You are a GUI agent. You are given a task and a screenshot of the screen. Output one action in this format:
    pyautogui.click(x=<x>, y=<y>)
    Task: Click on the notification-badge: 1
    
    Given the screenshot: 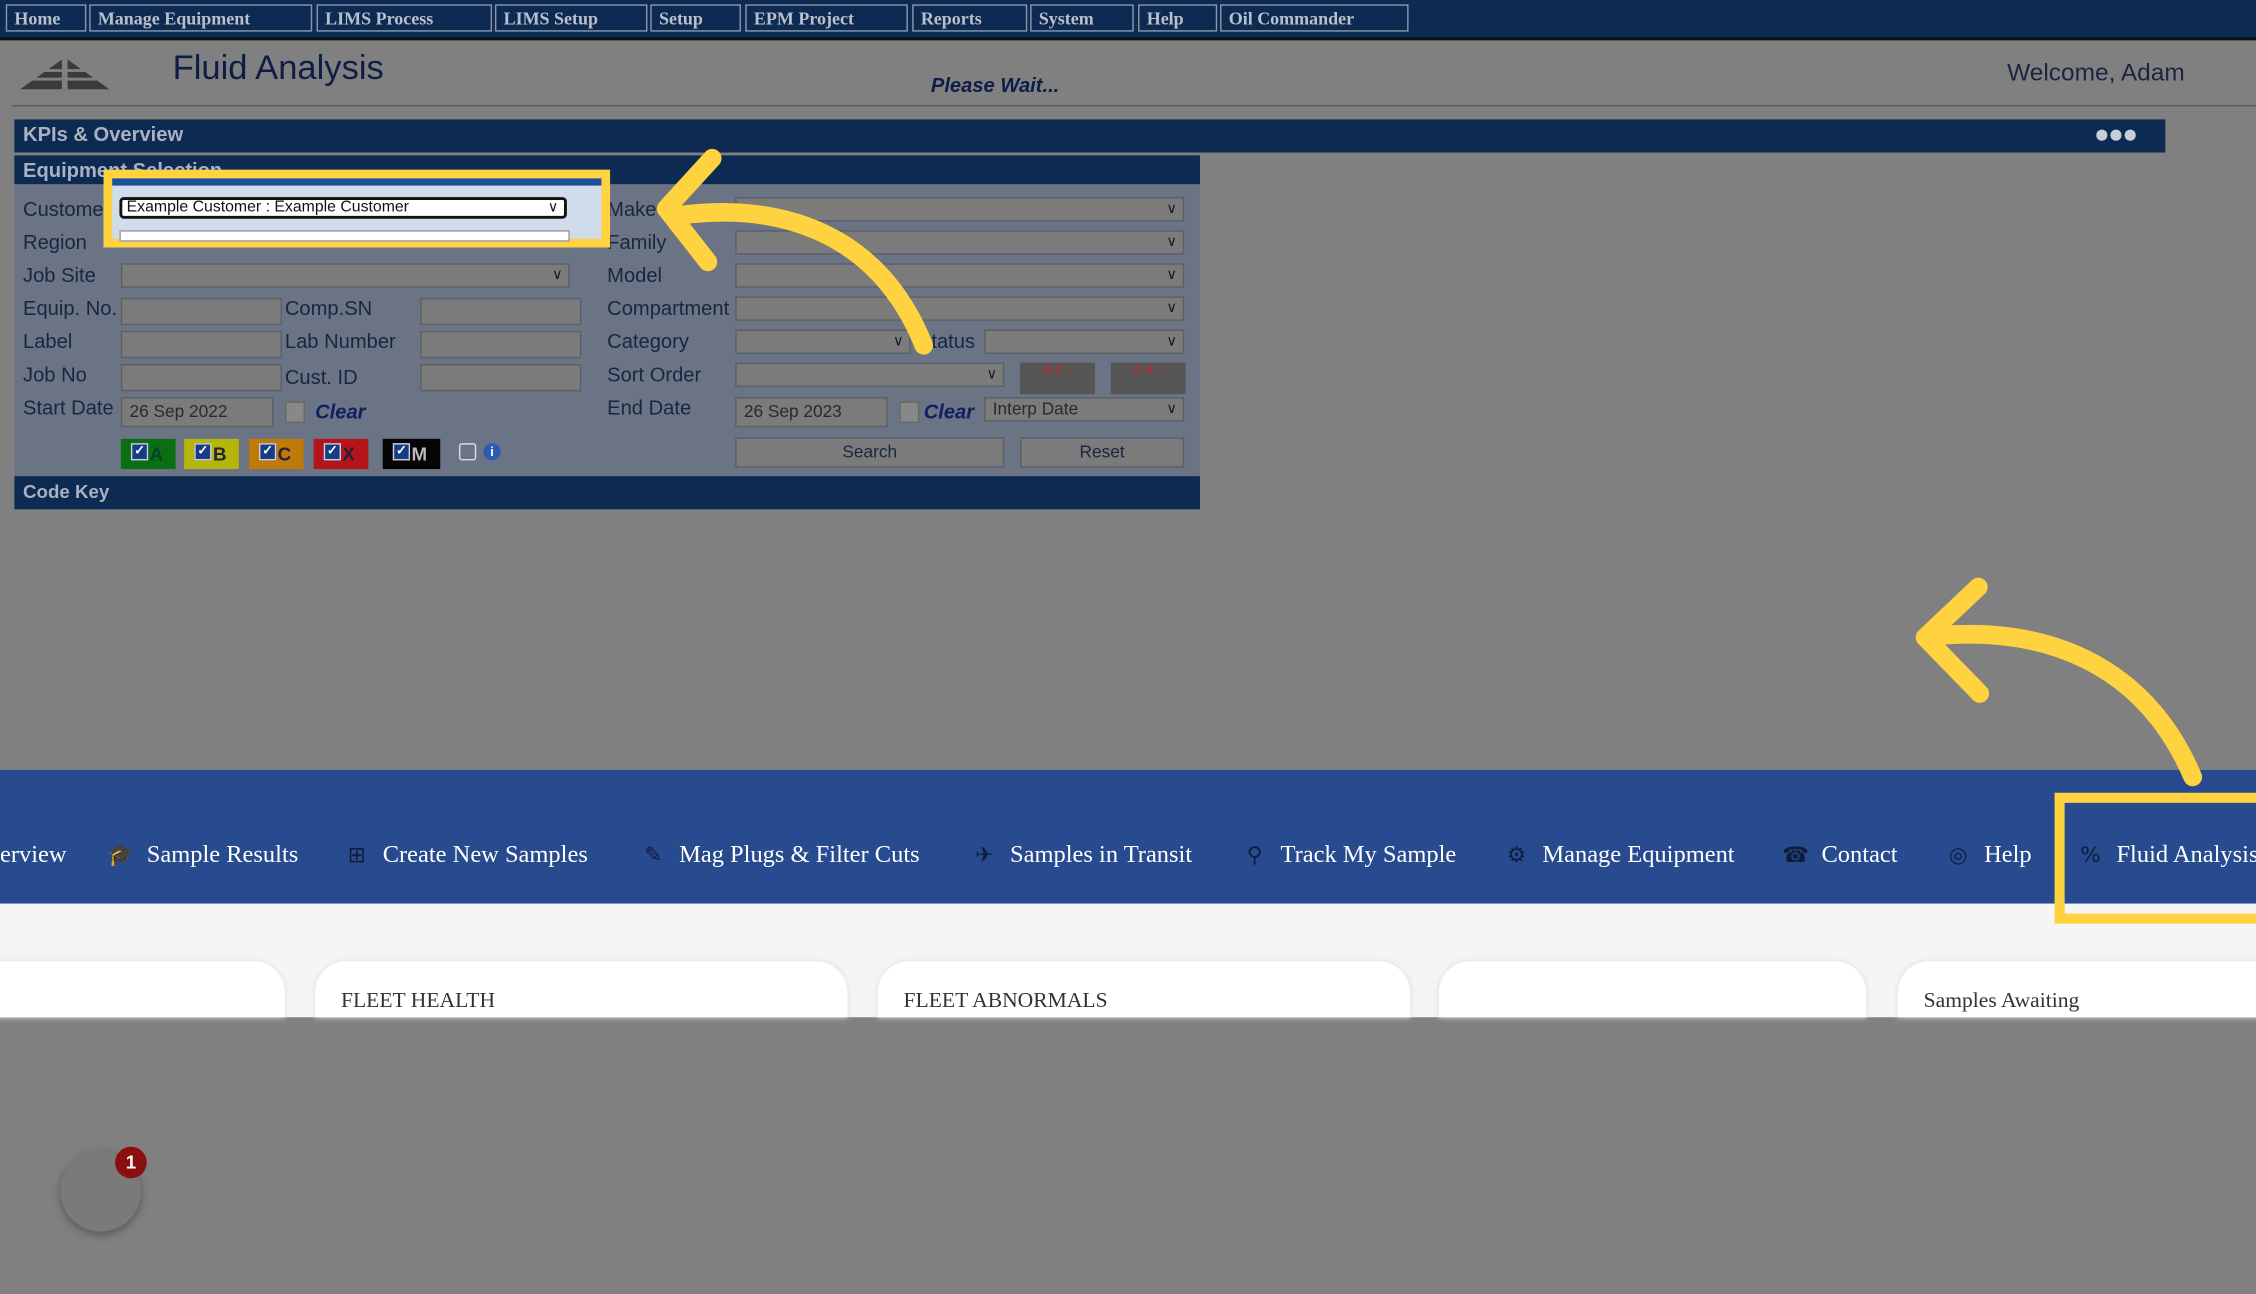 What is the action you would take?
    pyautogui.click(x=131, y=1162)
    